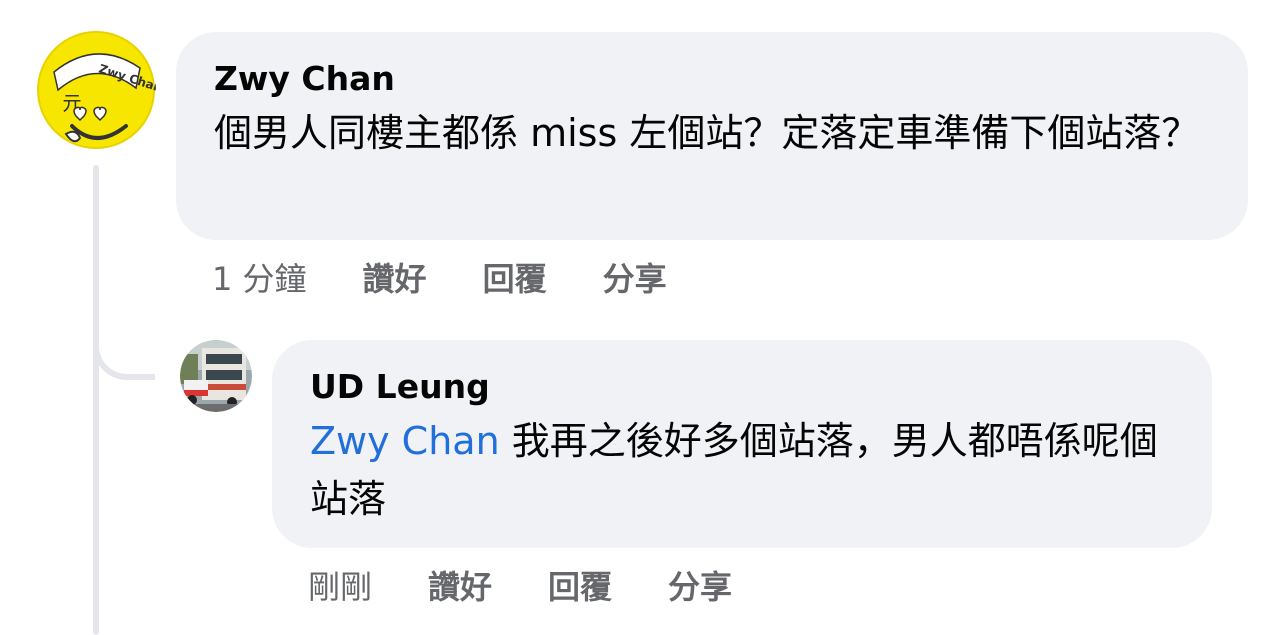  What do you see at coordinates (439, 277) in the screenshot?
I see `comment-actions: 1 分鐘 讚好 回覆 分享` at bounding box center [439, 277].